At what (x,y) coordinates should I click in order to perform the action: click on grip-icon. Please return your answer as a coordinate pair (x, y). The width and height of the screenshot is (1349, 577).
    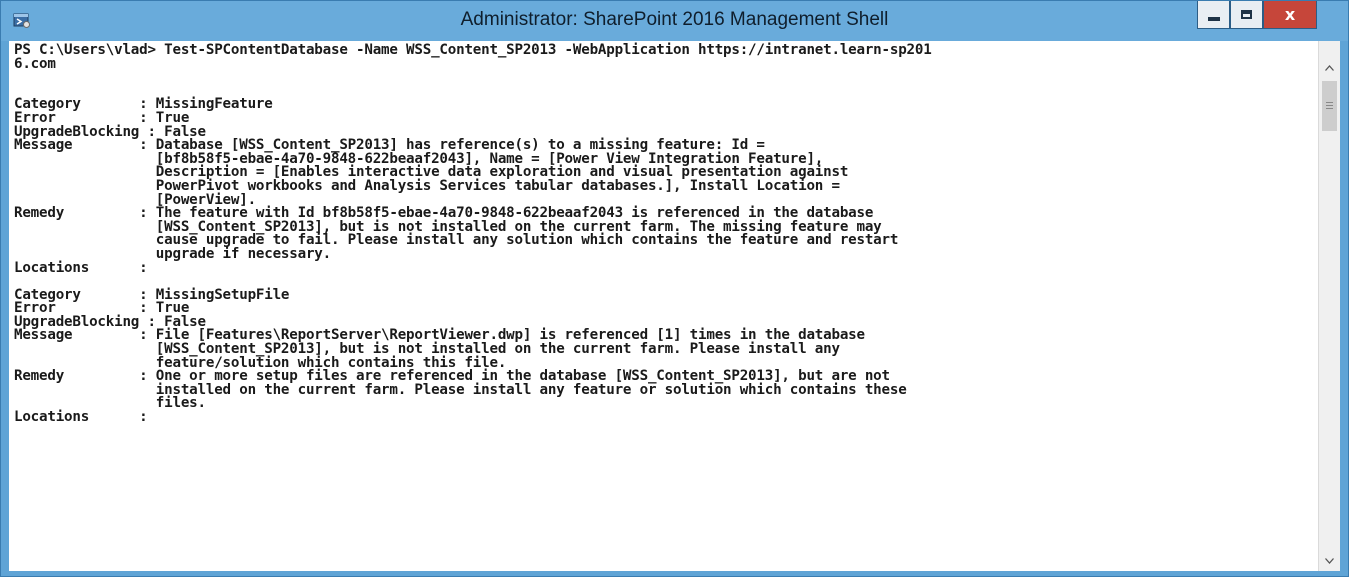
    Looking at the image, I should click on (1329, 105).